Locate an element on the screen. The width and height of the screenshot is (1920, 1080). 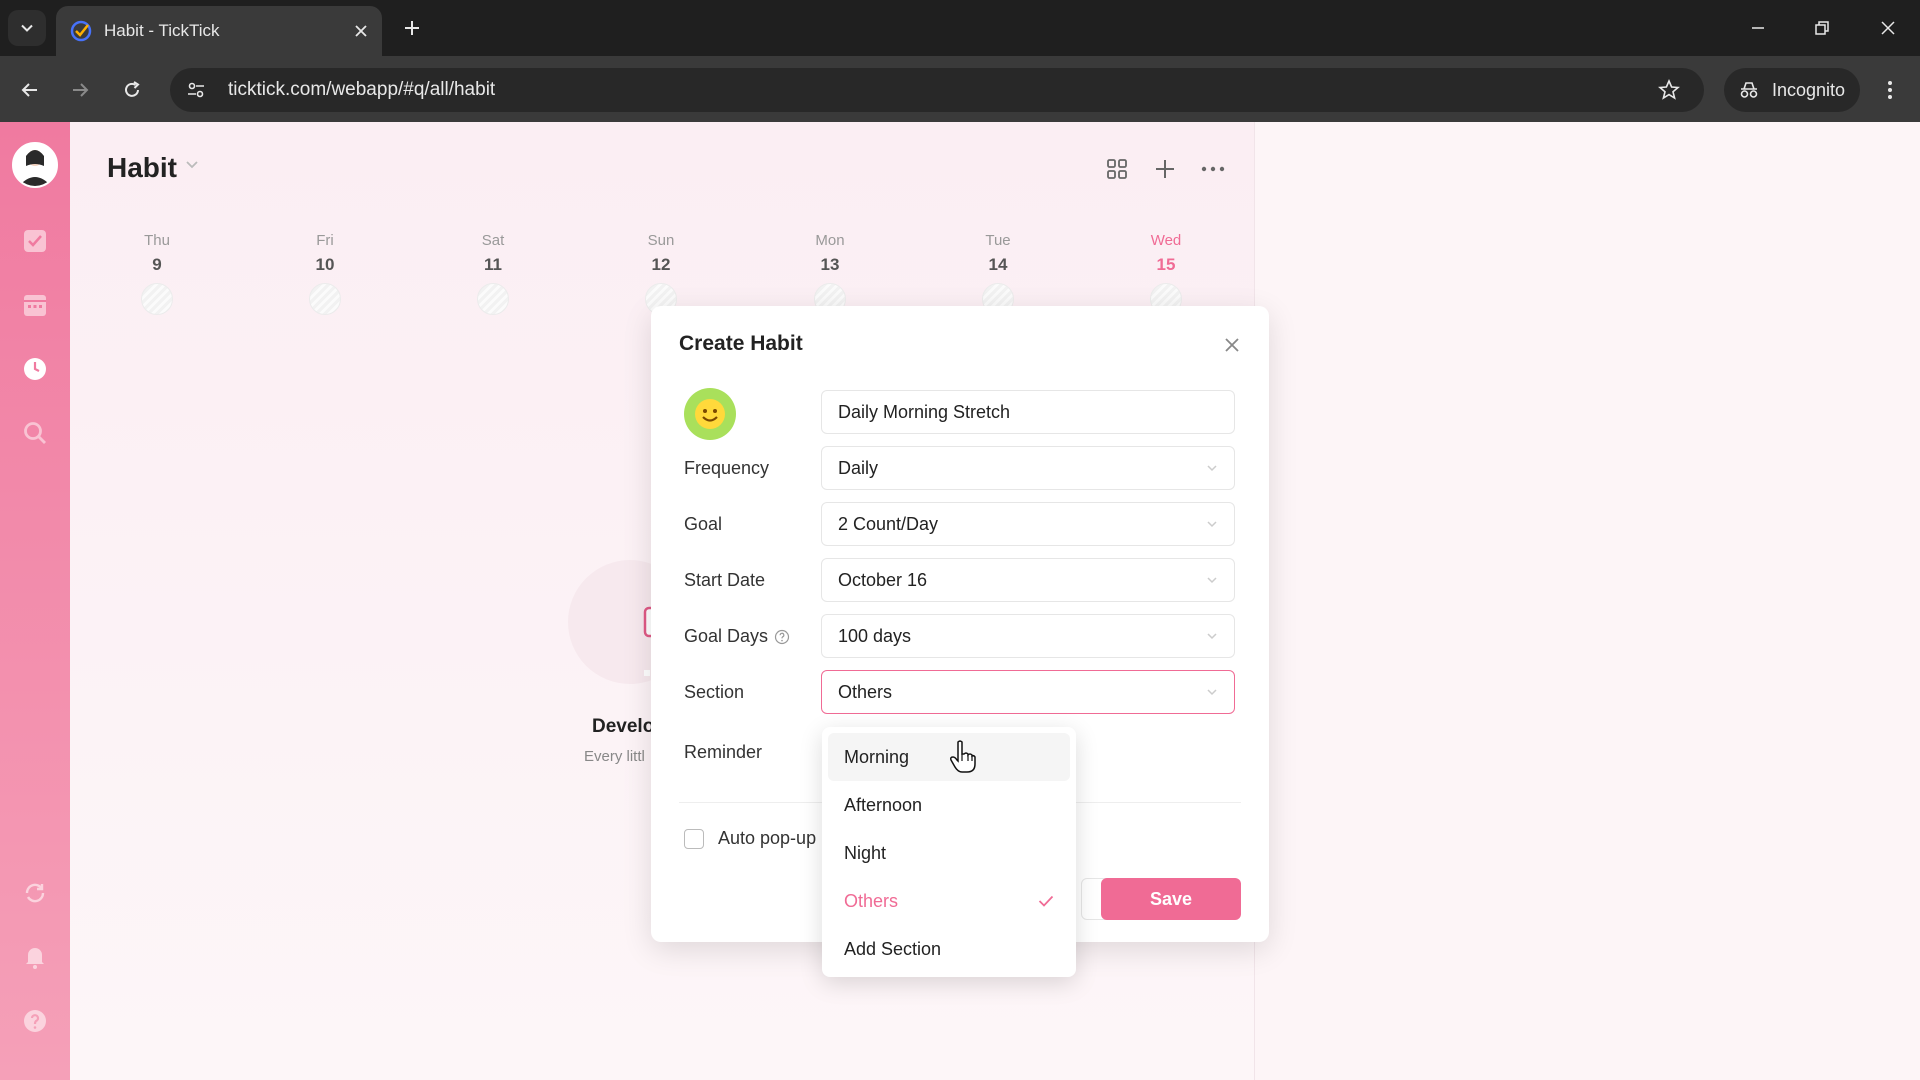
more-horizontal-icon is located at coordinates (1213, 169).